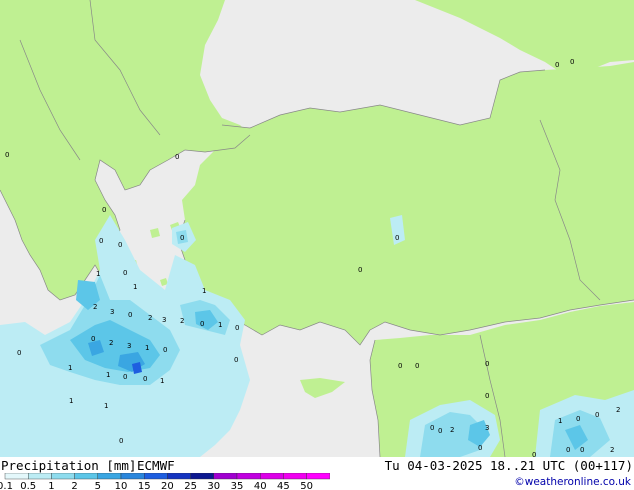 This screenshot has height=490, width=634. Describe the element at coordinates (306, 485) in the screenshot. I see `scale-label: 50` at that location.